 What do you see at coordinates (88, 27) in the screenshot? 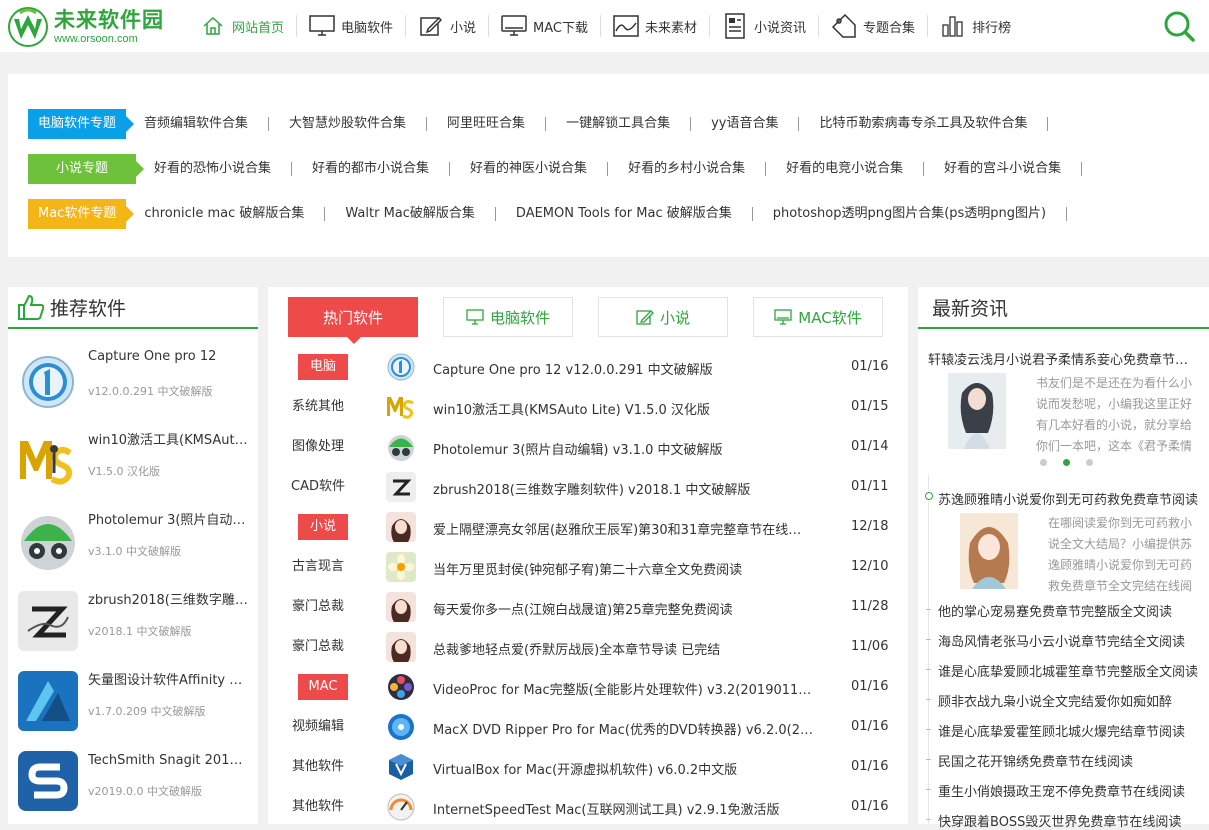
I see `site-logo: 未来软件园 www.orsoon.com` at bounding box center [88, 27].